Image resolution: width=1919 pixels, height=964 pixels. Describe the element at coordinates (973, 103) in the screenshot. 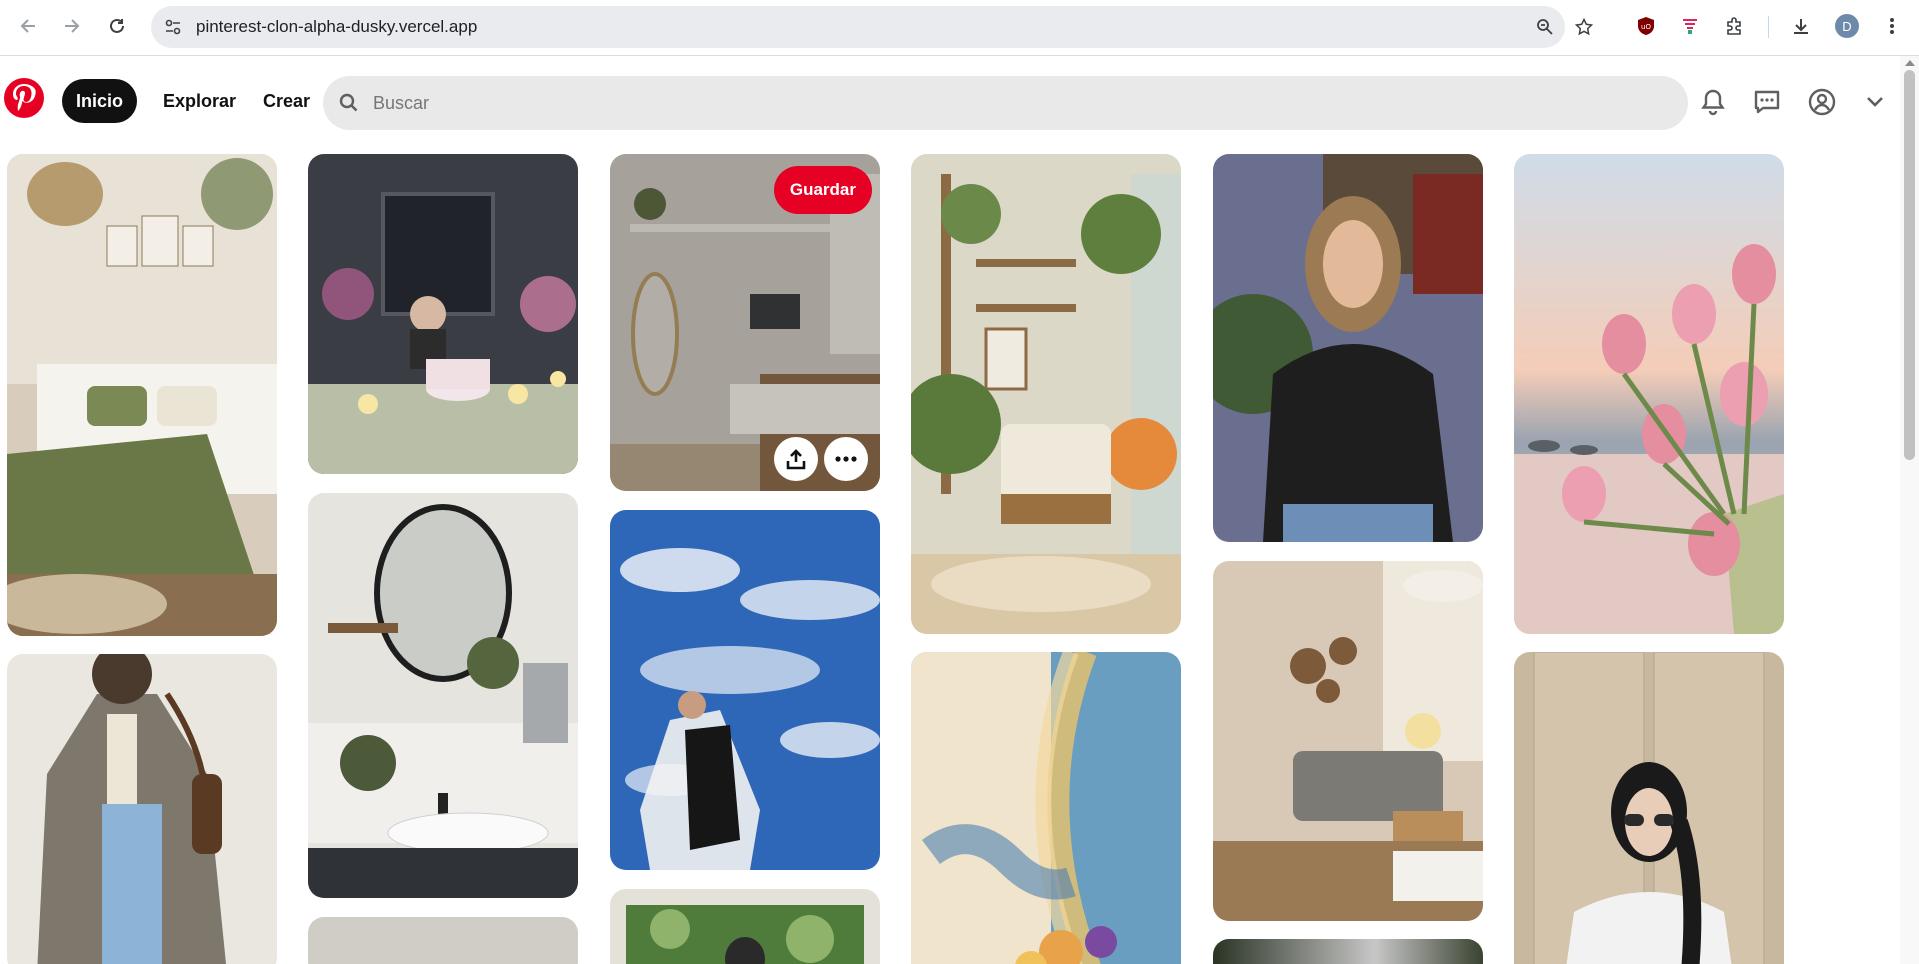

I see `search-input` at that location.